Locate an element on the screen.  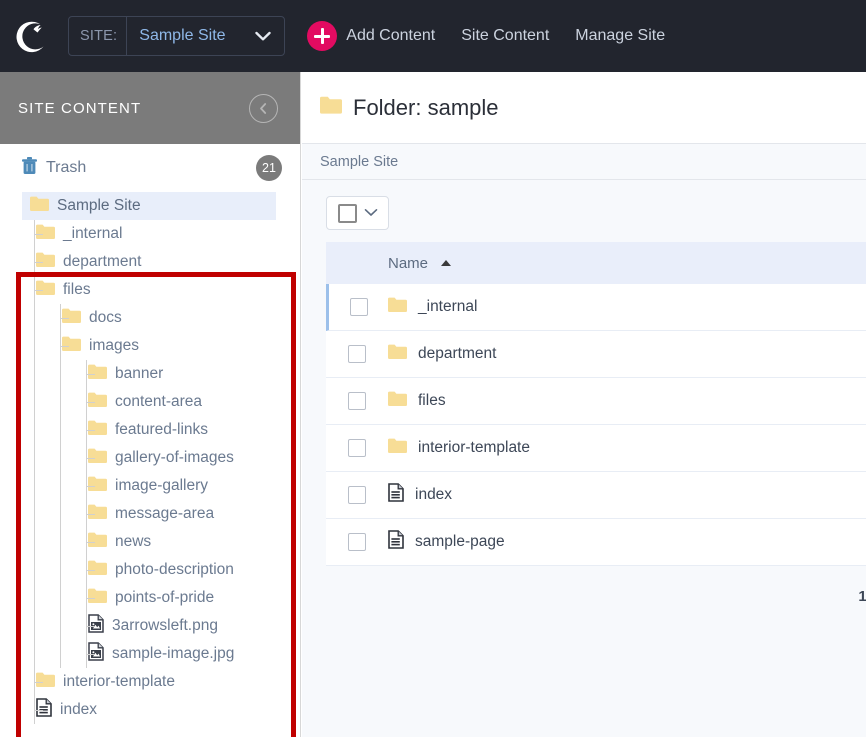
tree-item: featured-links is located at coordinates (150, 430).